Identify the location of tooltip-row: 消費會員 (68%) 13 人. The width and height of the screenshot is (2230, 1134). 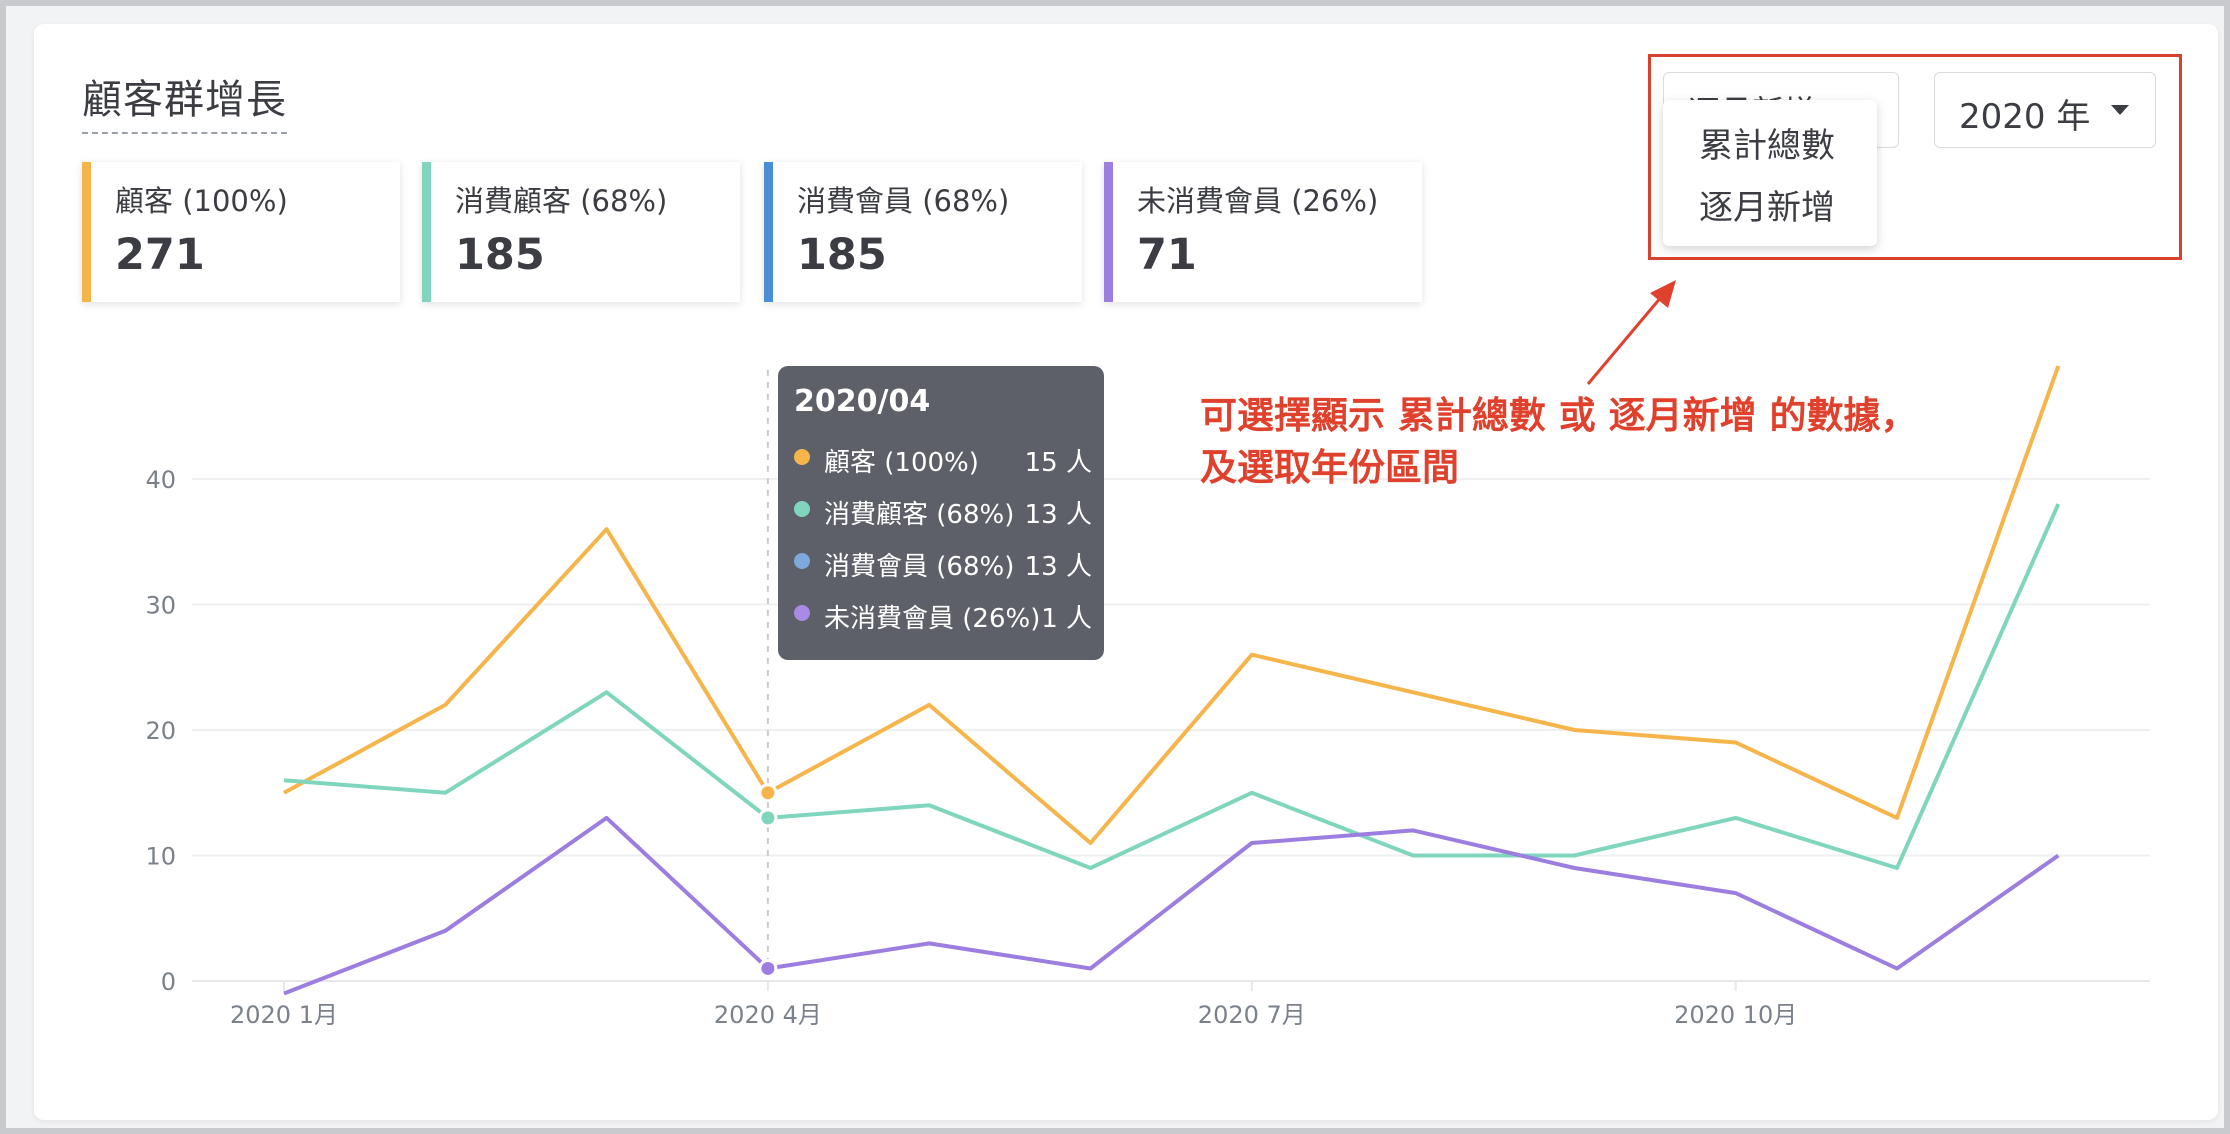
(943, 562).